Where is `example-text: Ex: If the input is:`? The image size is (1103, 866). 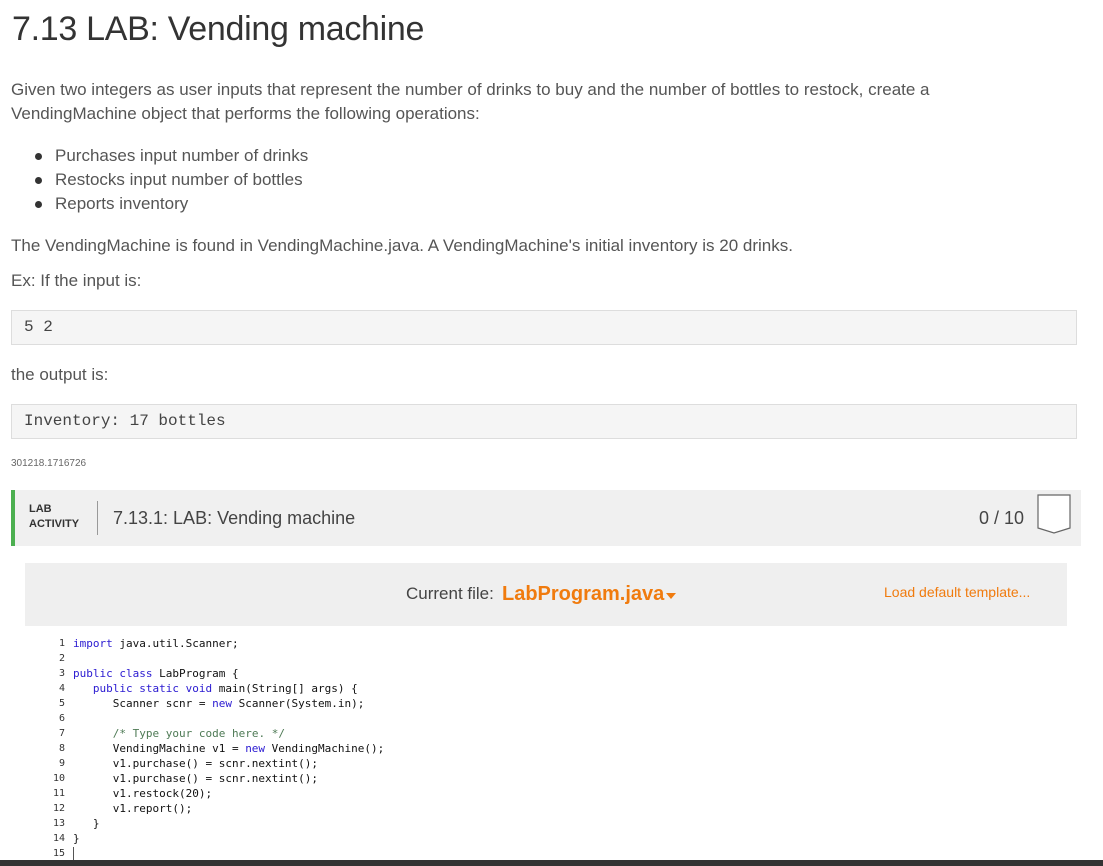
example-text: Ex: If the input is: is located at coordinates (76, 280).